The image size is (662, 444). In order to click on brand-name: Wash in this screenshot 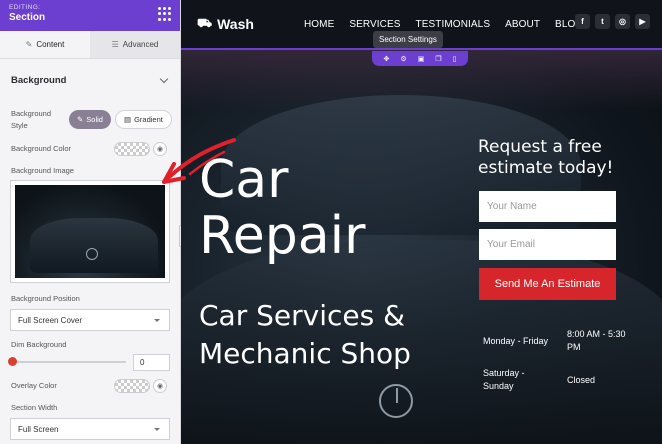, I will do `click(235, 24)`.